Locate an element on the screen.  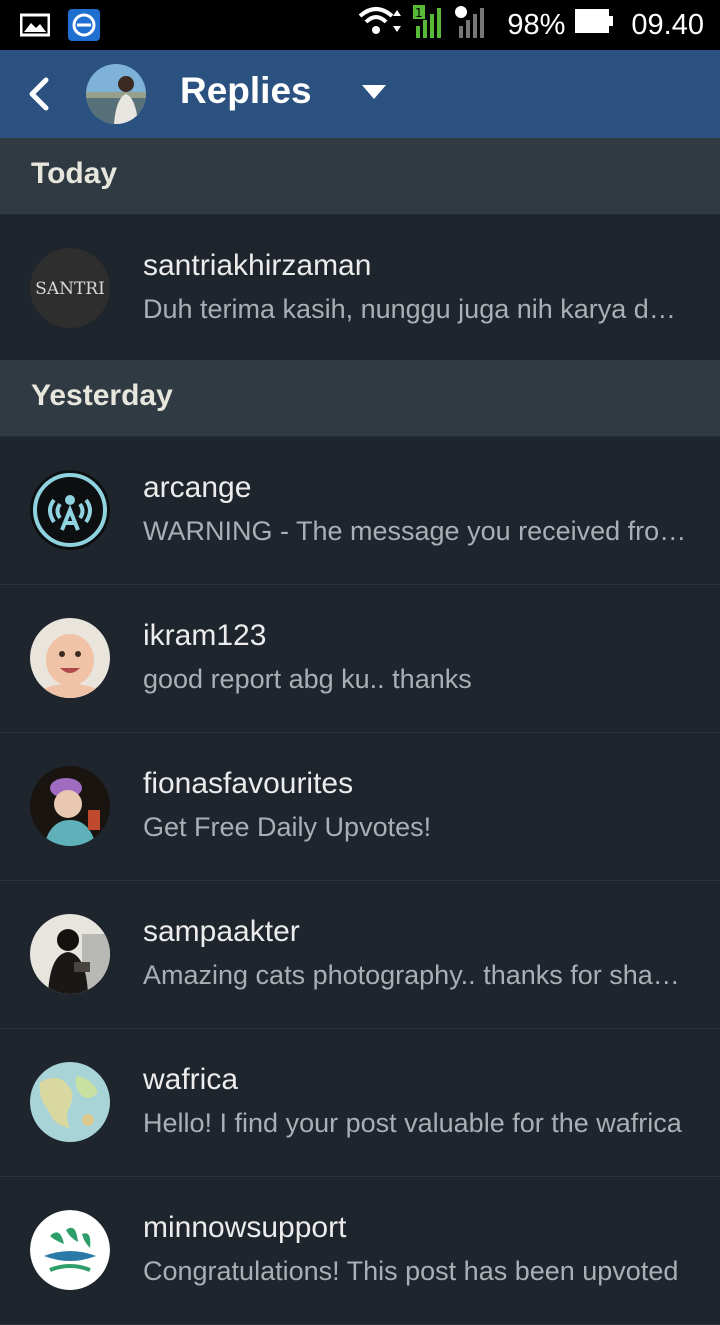
section-header-today: Today is located at coordinates (360, 176).